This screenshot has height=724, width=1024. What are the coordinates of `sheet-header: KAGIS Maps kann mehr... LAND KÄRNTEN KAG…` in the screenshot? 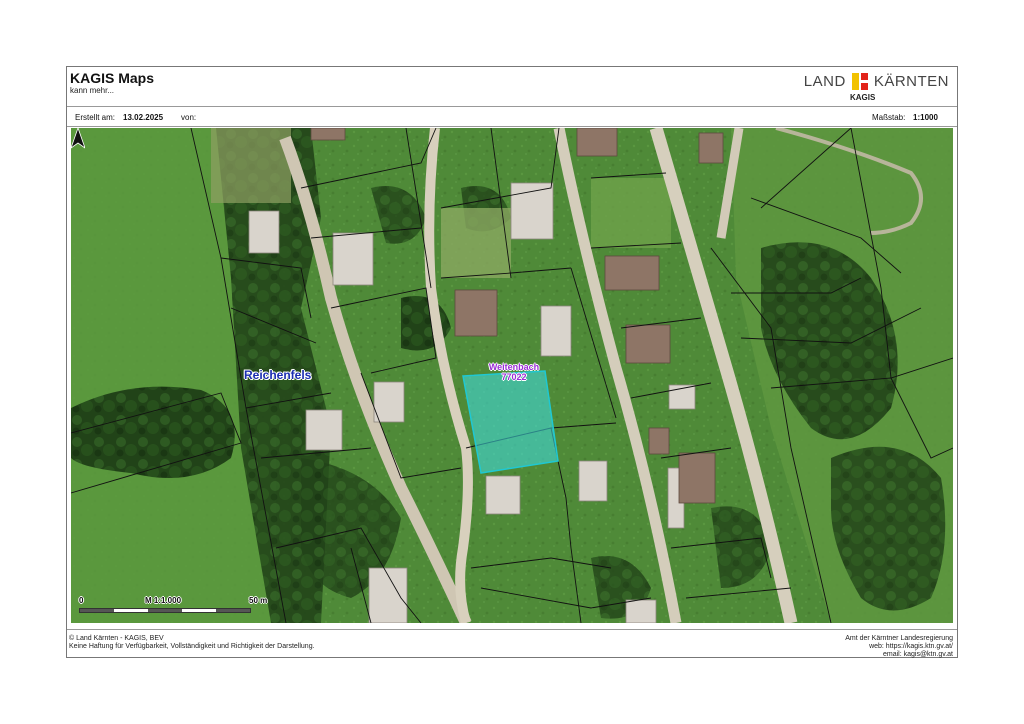 It's located at (512, 87).